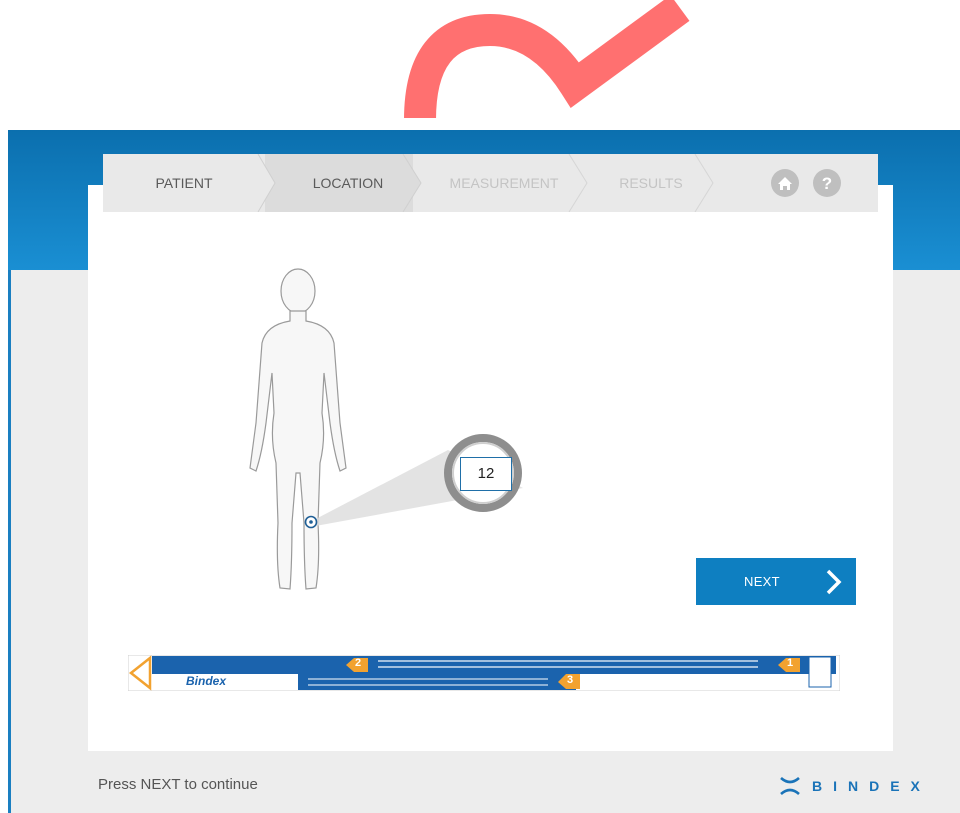 The width and height of the screenshot is (960, 813). What do you see at coordinates (311, 522) in the screenshot?
I see `target-point-icon` at bounding box center [311, 522].